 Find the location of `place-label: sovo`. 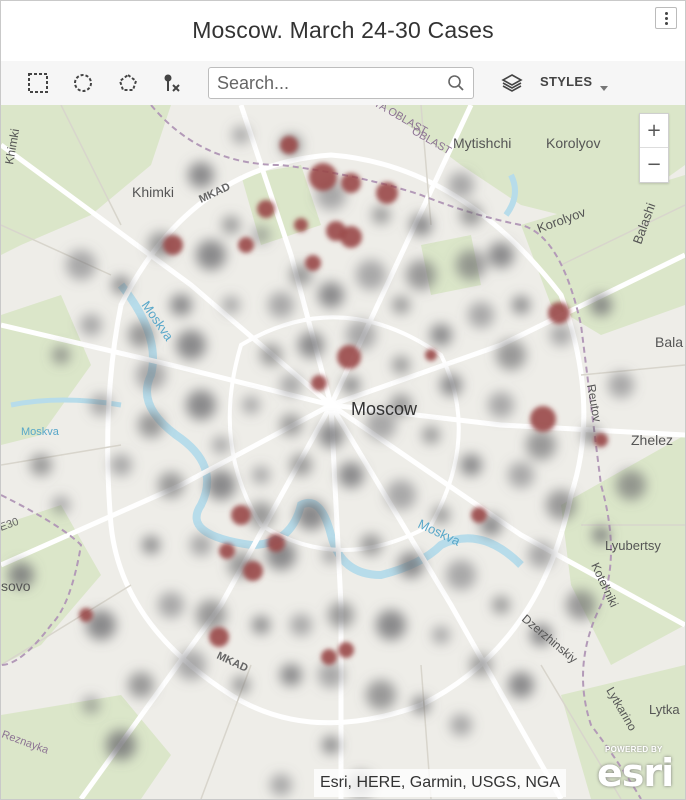

place-label: sovo is located at coordinates (16, 586).